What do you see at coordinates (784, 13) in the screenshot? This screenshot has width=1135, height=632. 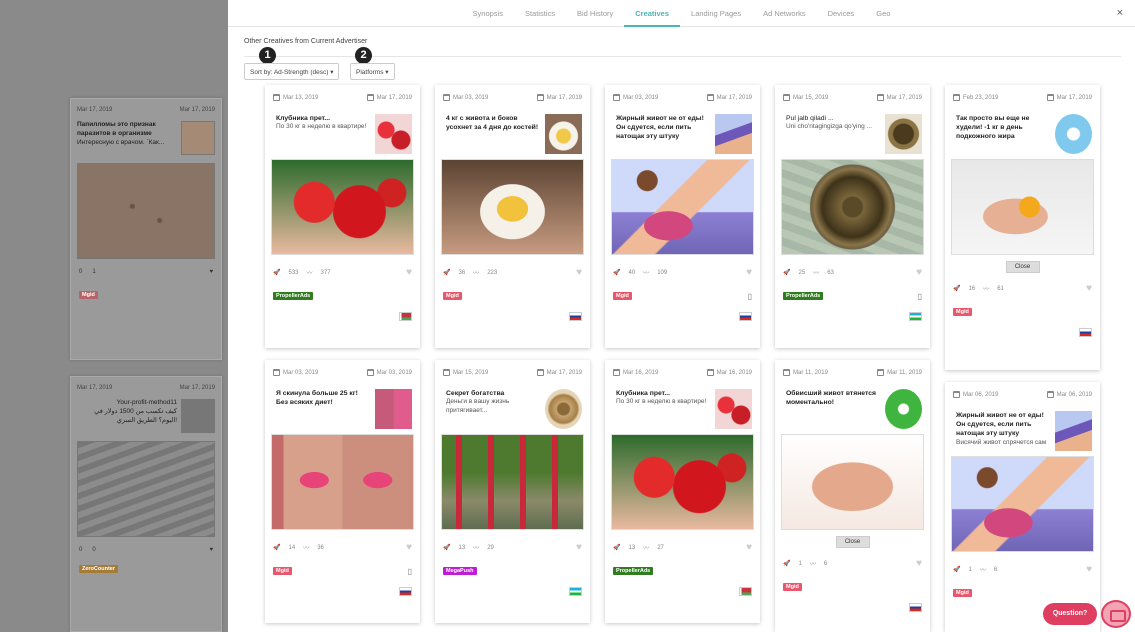 I see `tab-ad-networks: Ad Networks` at bounding box center [784, 13].